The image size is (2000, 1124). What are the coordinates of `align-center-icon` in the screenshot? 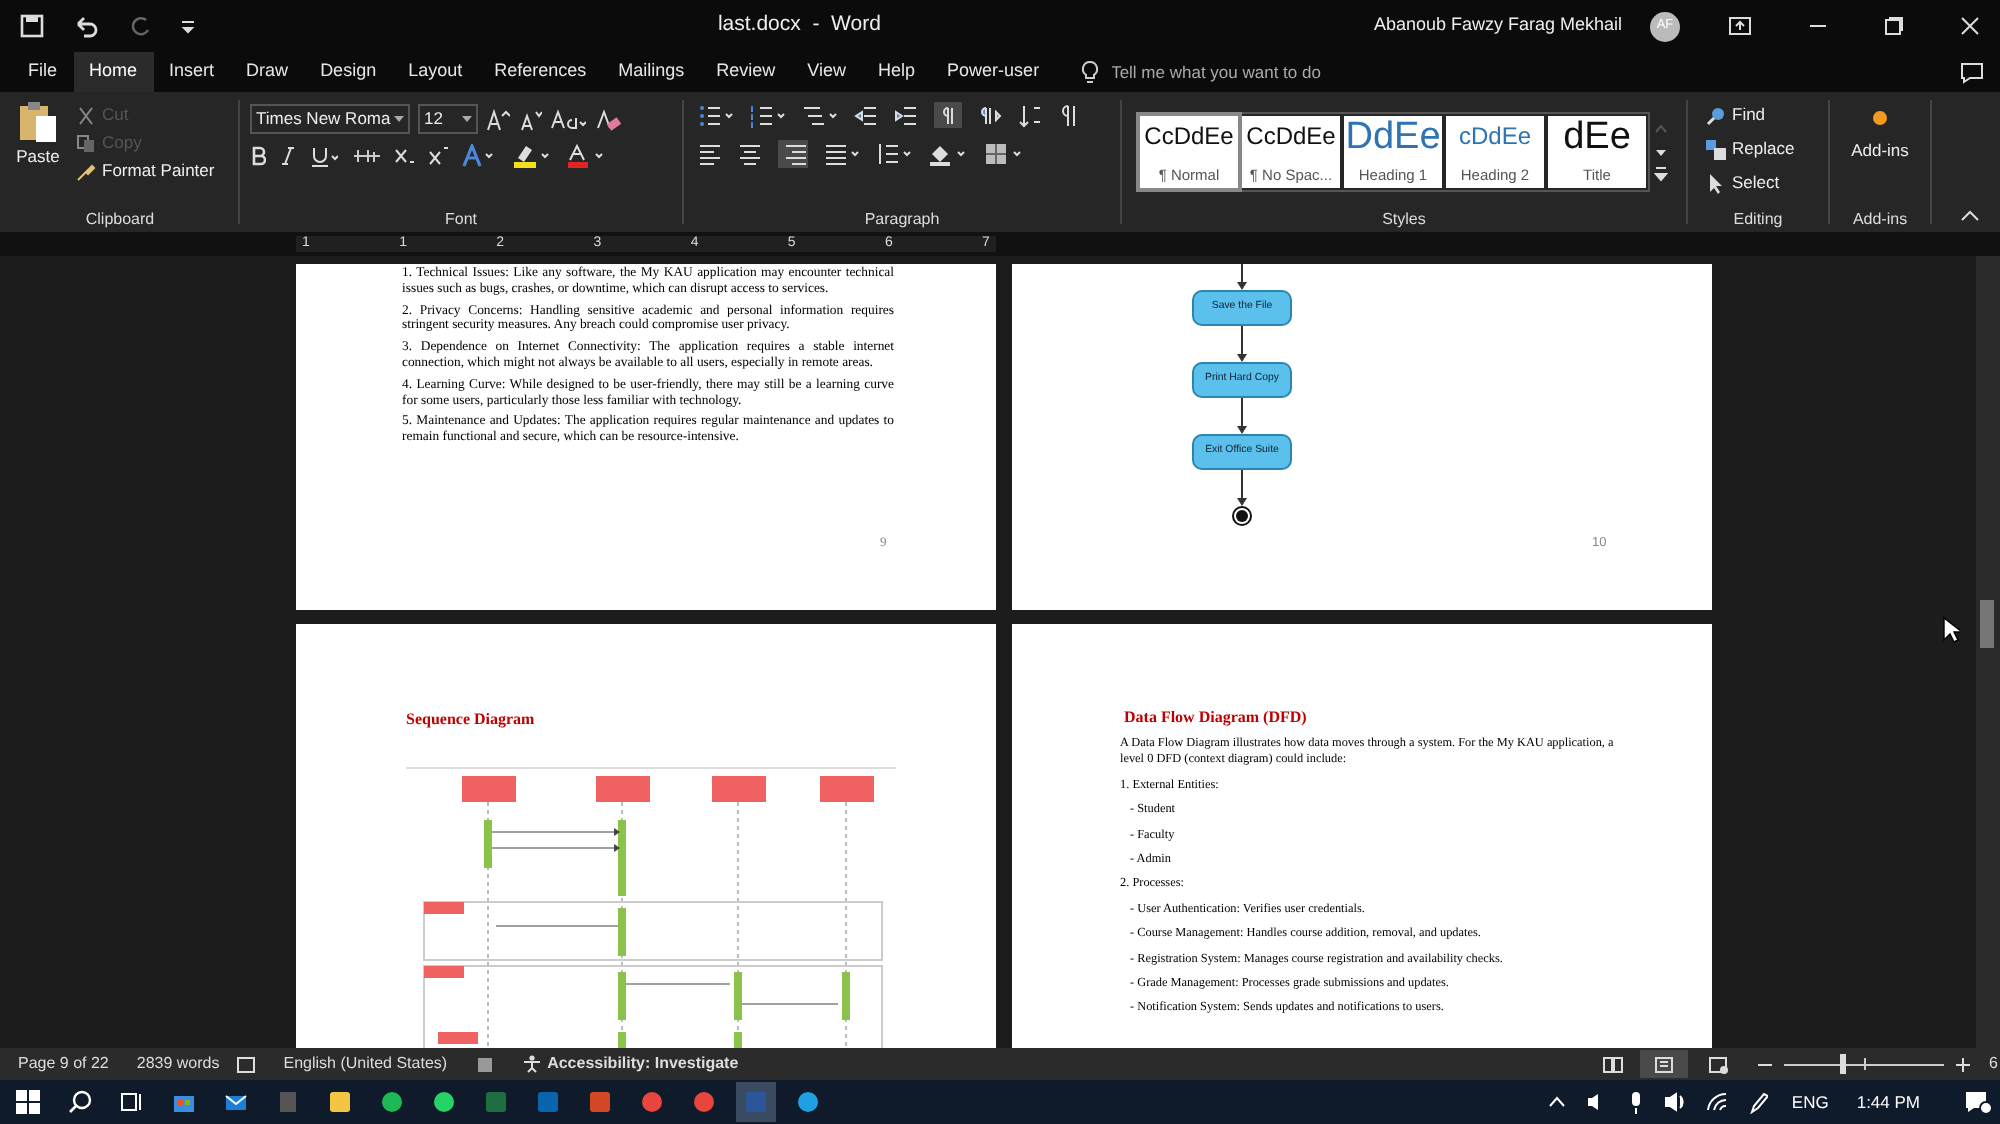 It's located at (750, 154).